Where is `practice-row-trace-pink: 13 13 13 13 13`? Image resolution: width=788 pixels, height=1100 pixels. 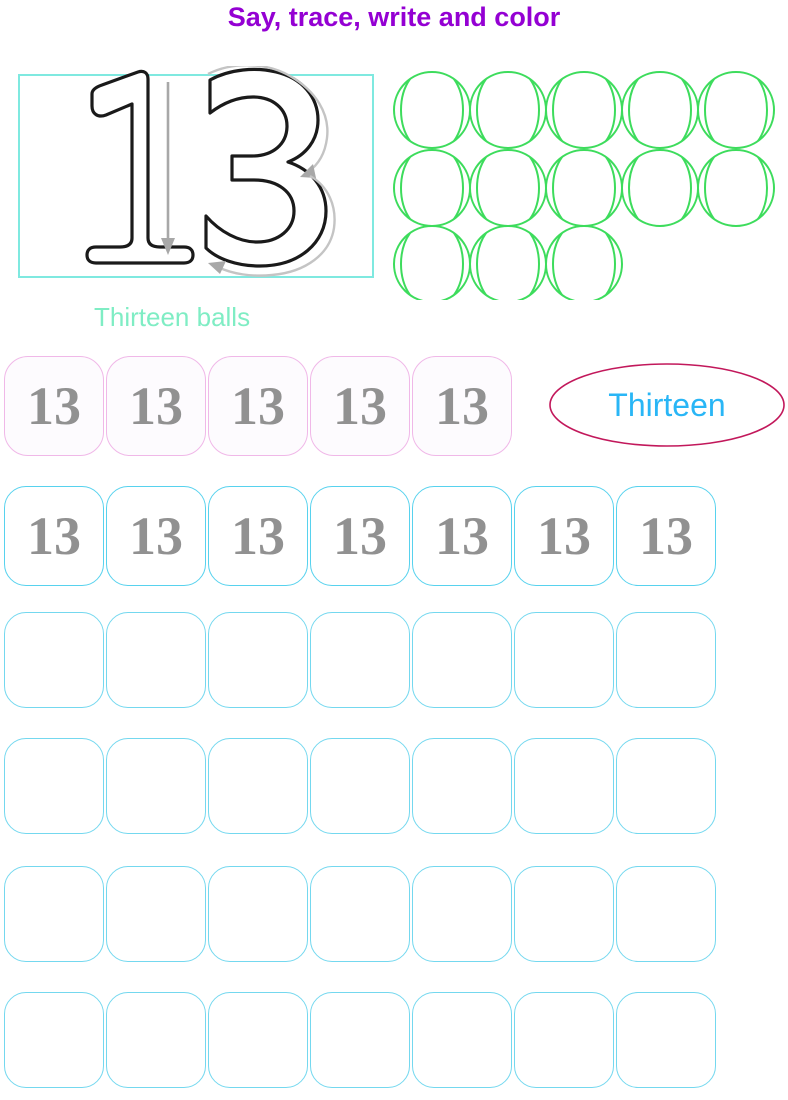
practice-row-trace-pink: 13 13 13 13 13 is located at coordinates (258, 406).